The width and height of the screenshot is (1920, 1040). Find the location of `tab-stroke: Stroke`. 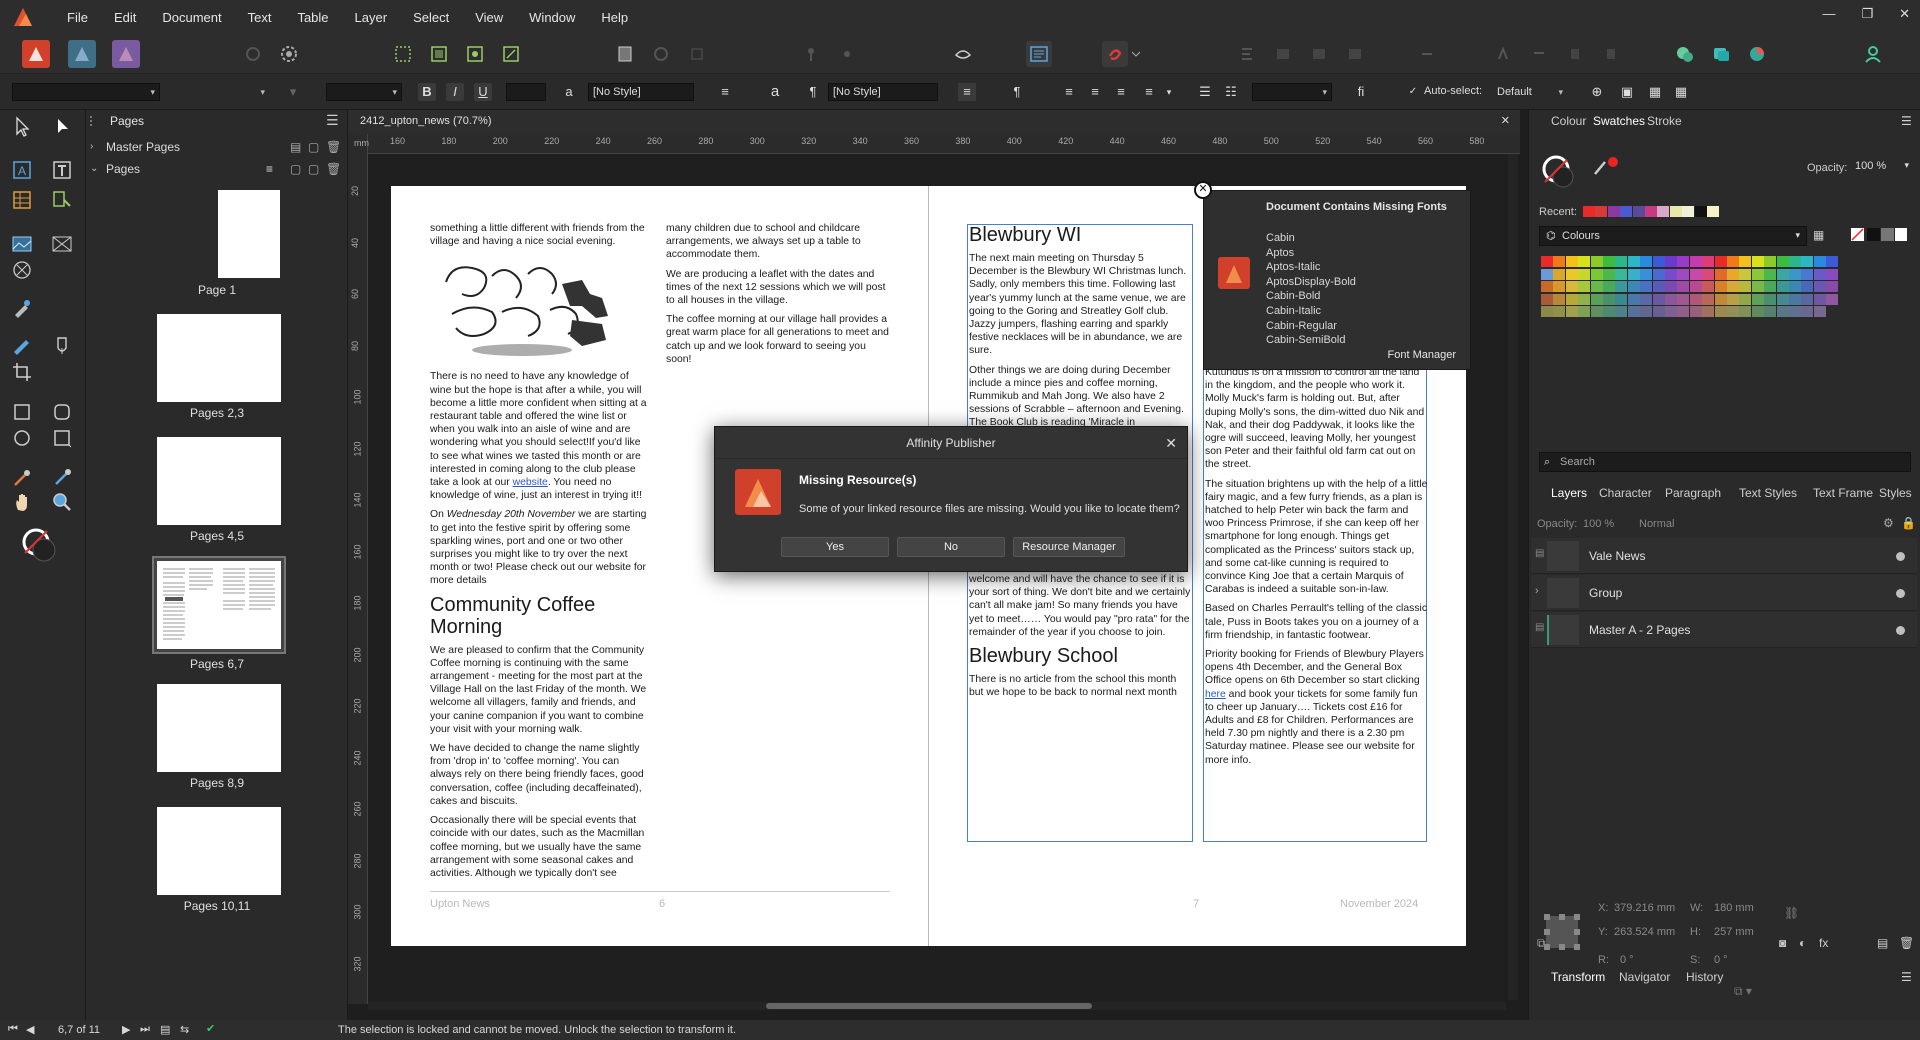

tab-stroke: Stroke is located at coordinates (1664, 121).